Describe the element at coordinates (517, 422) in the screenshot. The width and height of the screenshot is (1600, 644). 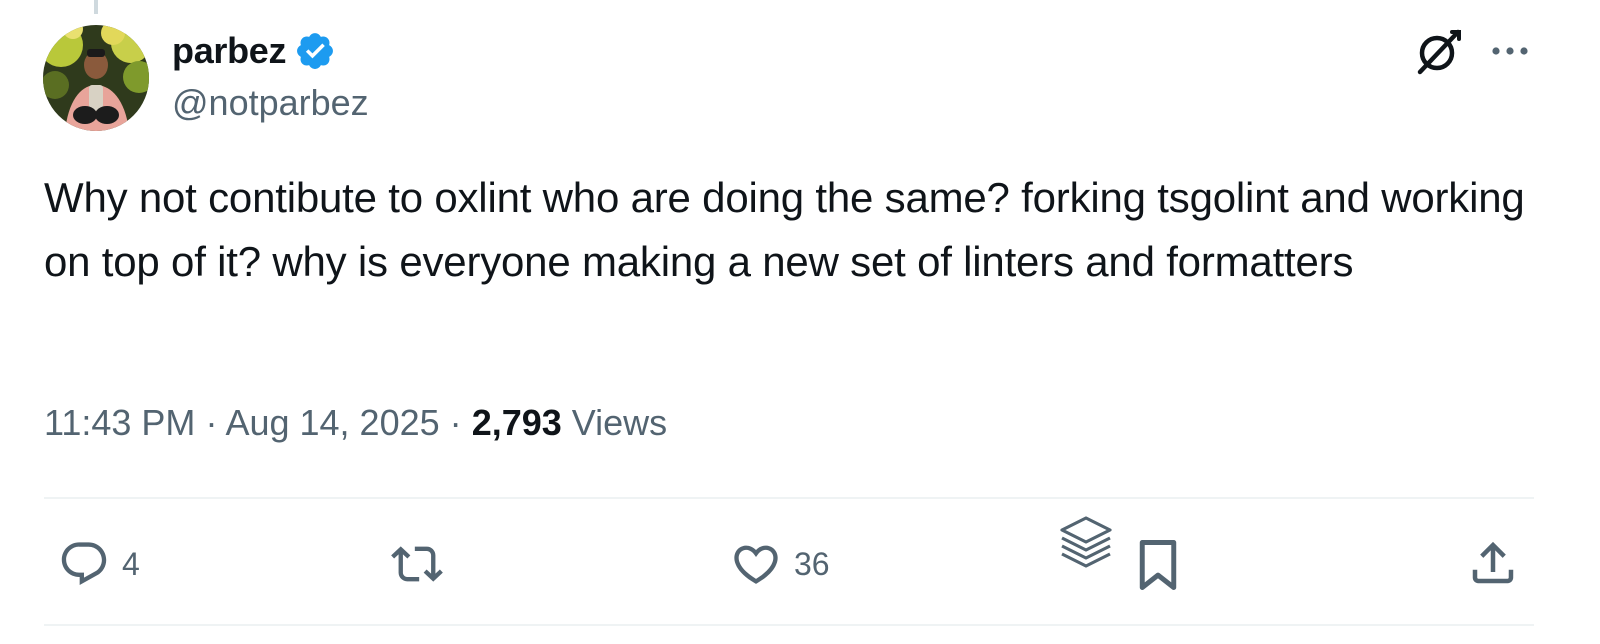
I see `views-count: 2,793` at that location.